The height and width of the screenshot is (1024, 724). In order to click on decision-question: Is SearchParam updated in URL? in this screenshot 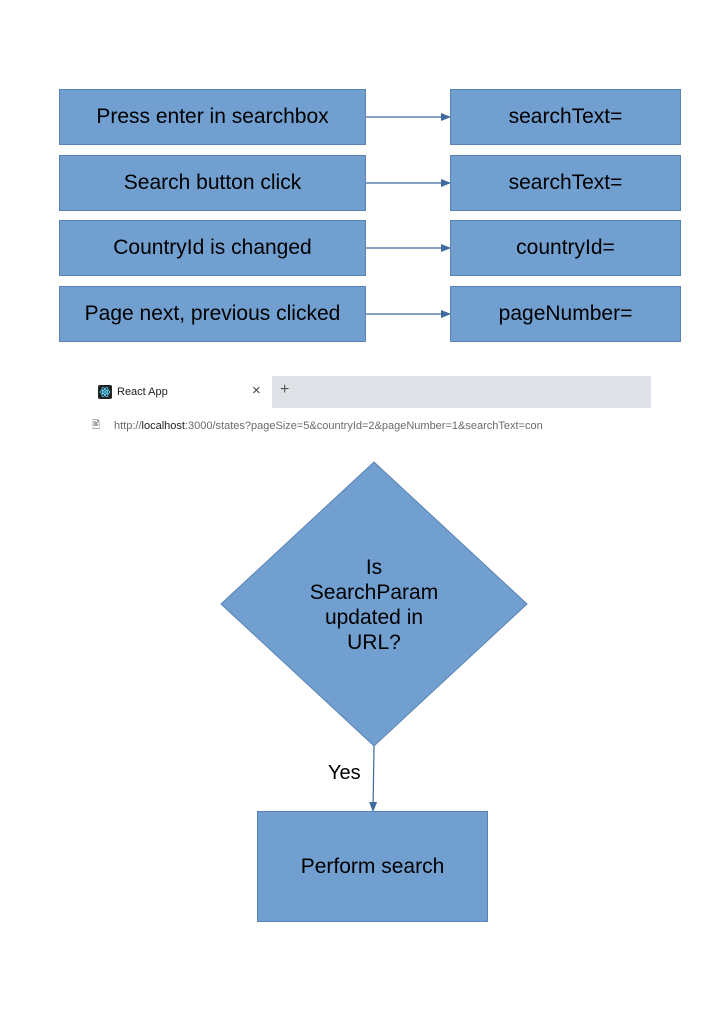, I will do `click(374, 605)`.